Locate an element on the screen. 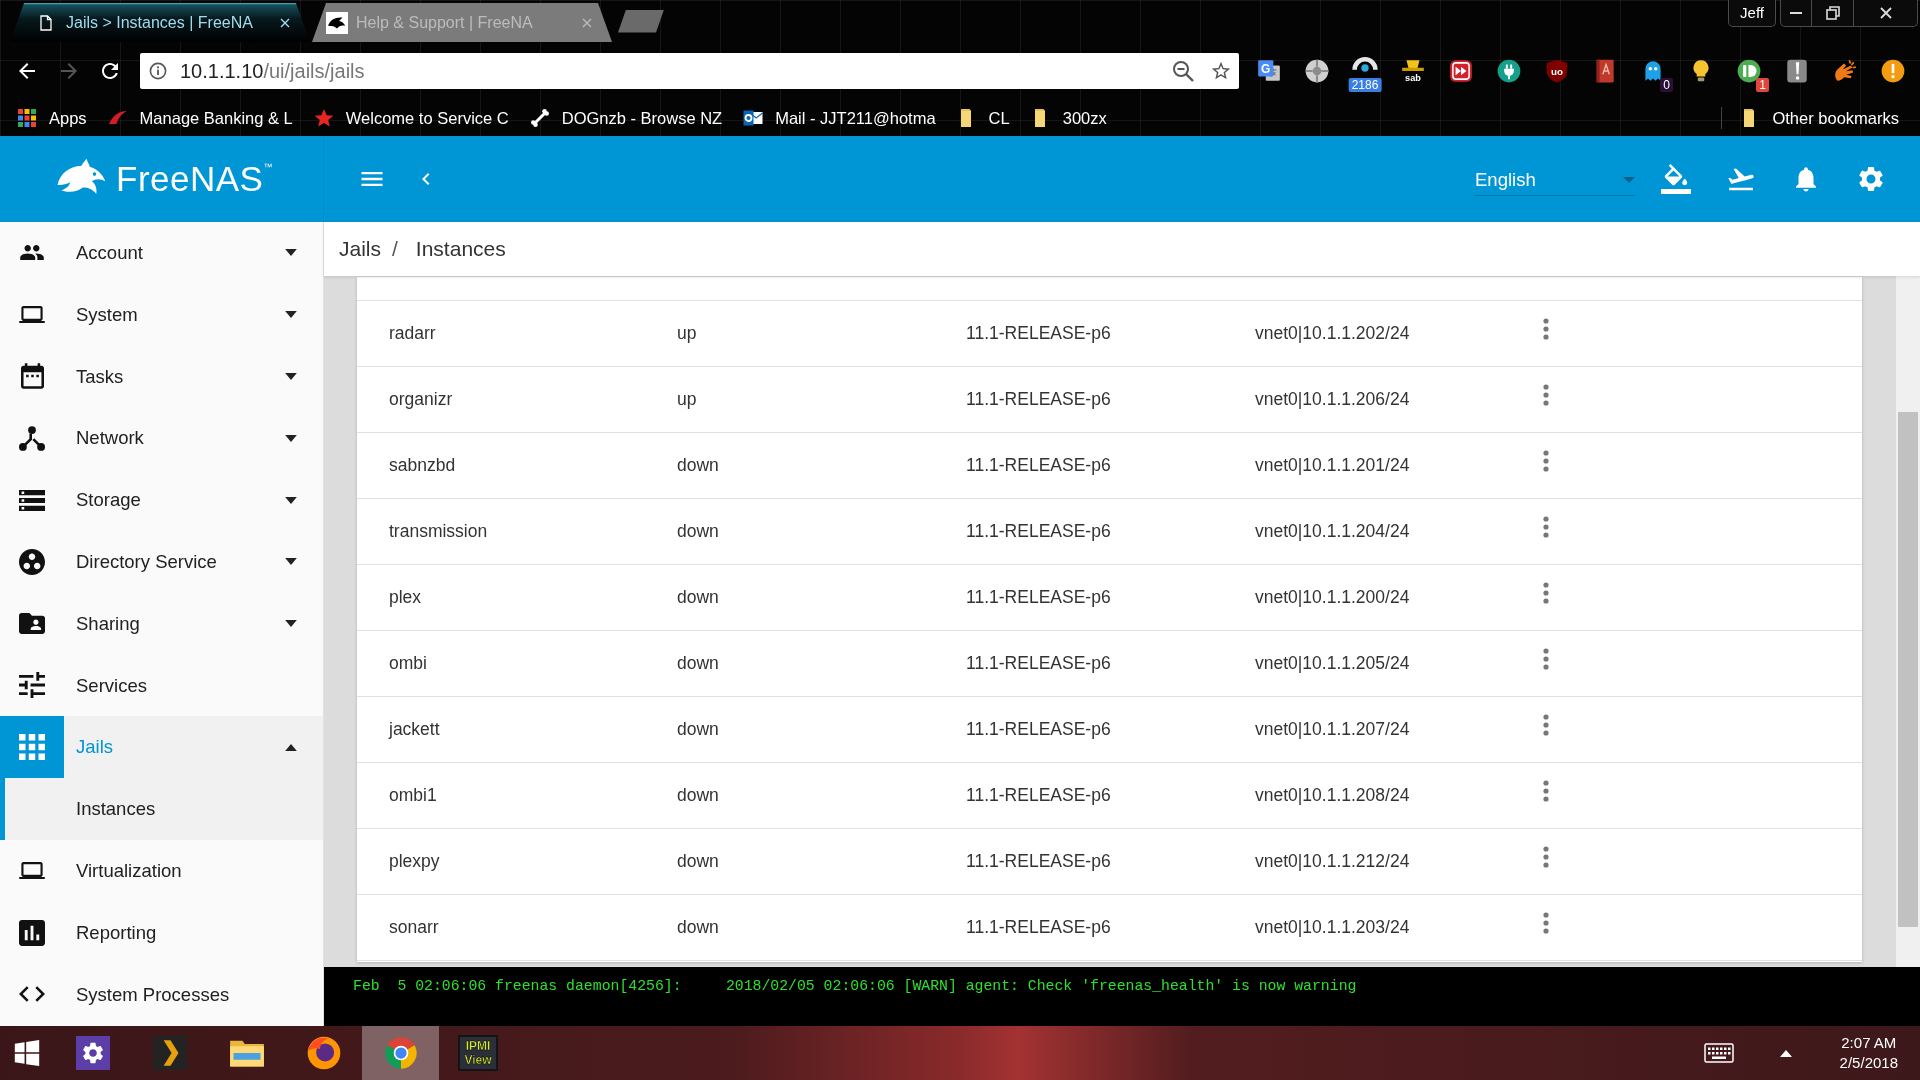  jail-ip-address: vnet0|10.1.1.201/24 is located at coordinates (1332, 465).